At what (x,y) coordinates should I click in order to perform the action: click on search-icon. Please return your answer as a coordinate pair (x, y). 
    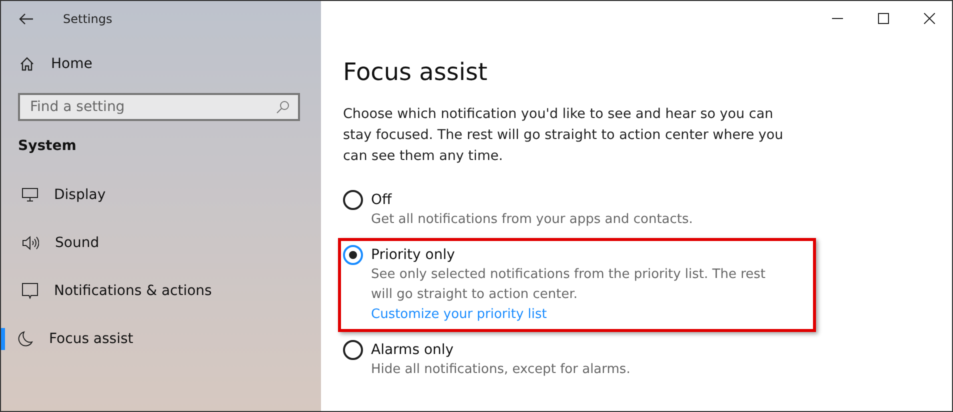
    Looking at the image, I should click on (283, 107).